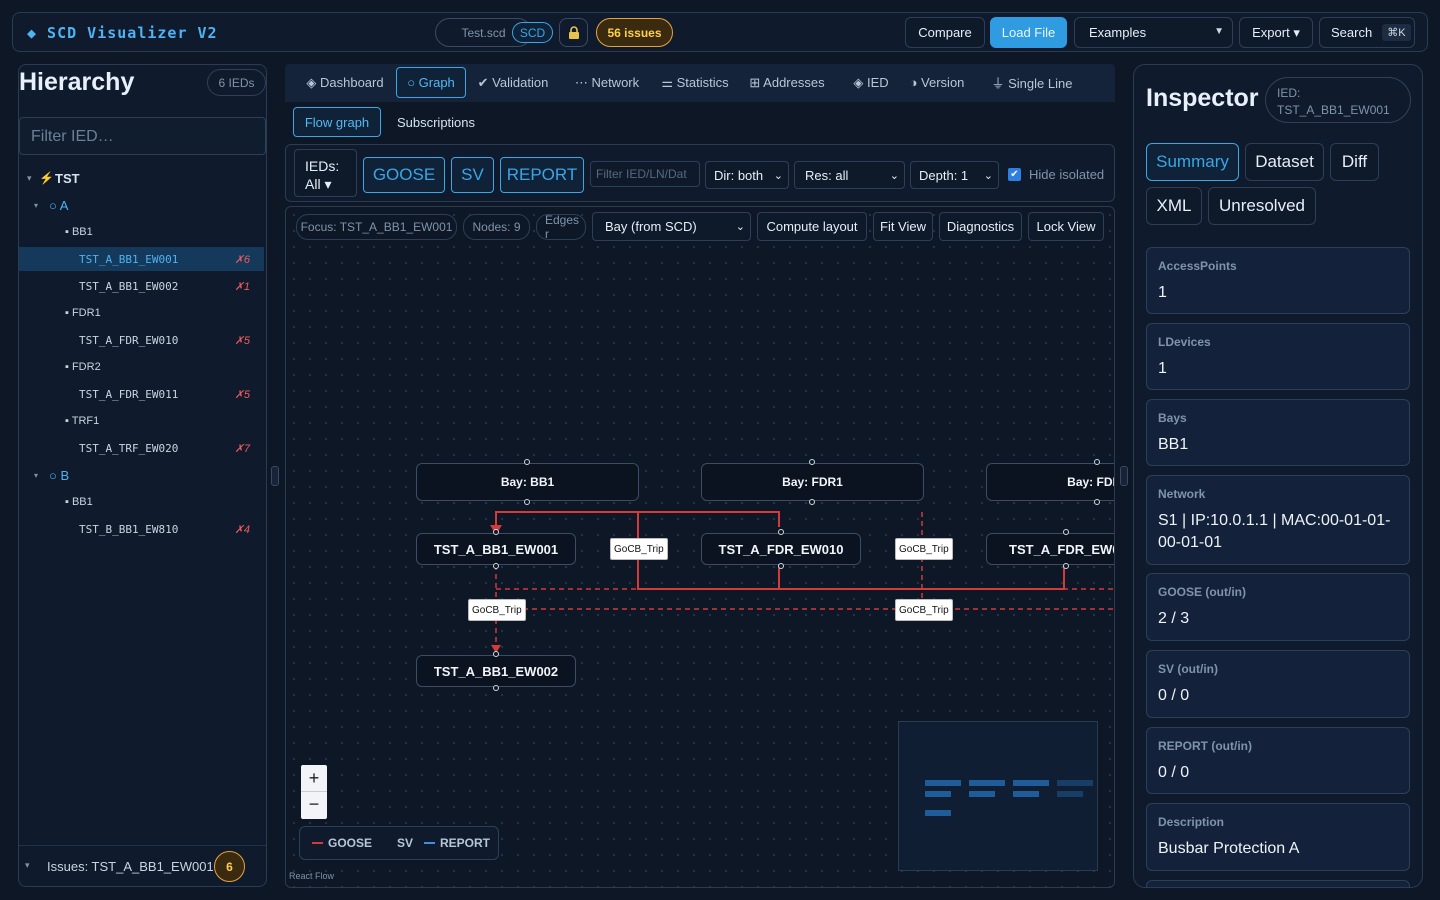  I want to click on card-value: 2 / 3, so click(1174, 618).